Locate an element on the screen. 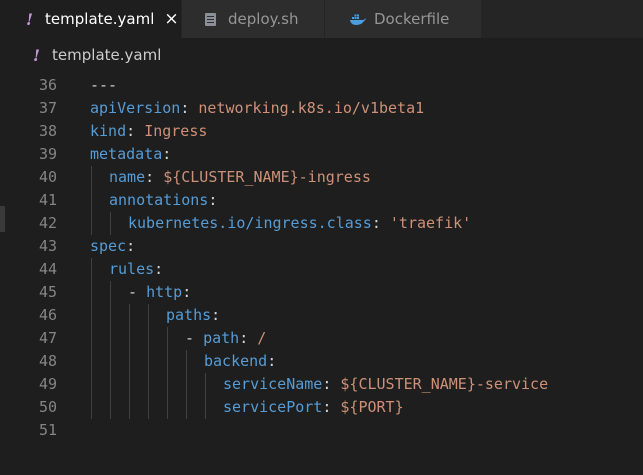  code-text: name: ${CLUSTER_NAME}-ingress is located at coordinates (240, 177).